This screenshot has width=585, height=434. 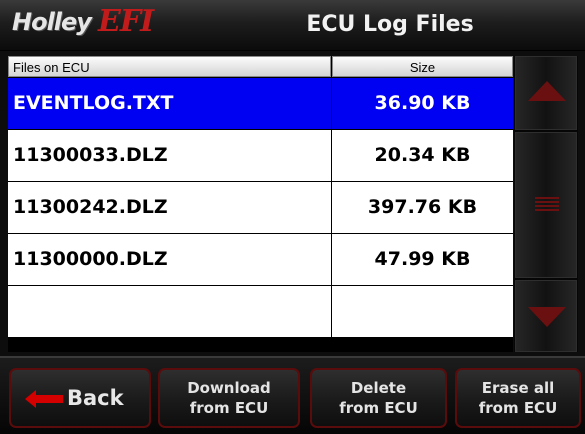 What do you see at coordinates (229, 398) in the screenshot?
I see `download-from-ecu-button: Download from ECU` at bounding box center [229, 398].